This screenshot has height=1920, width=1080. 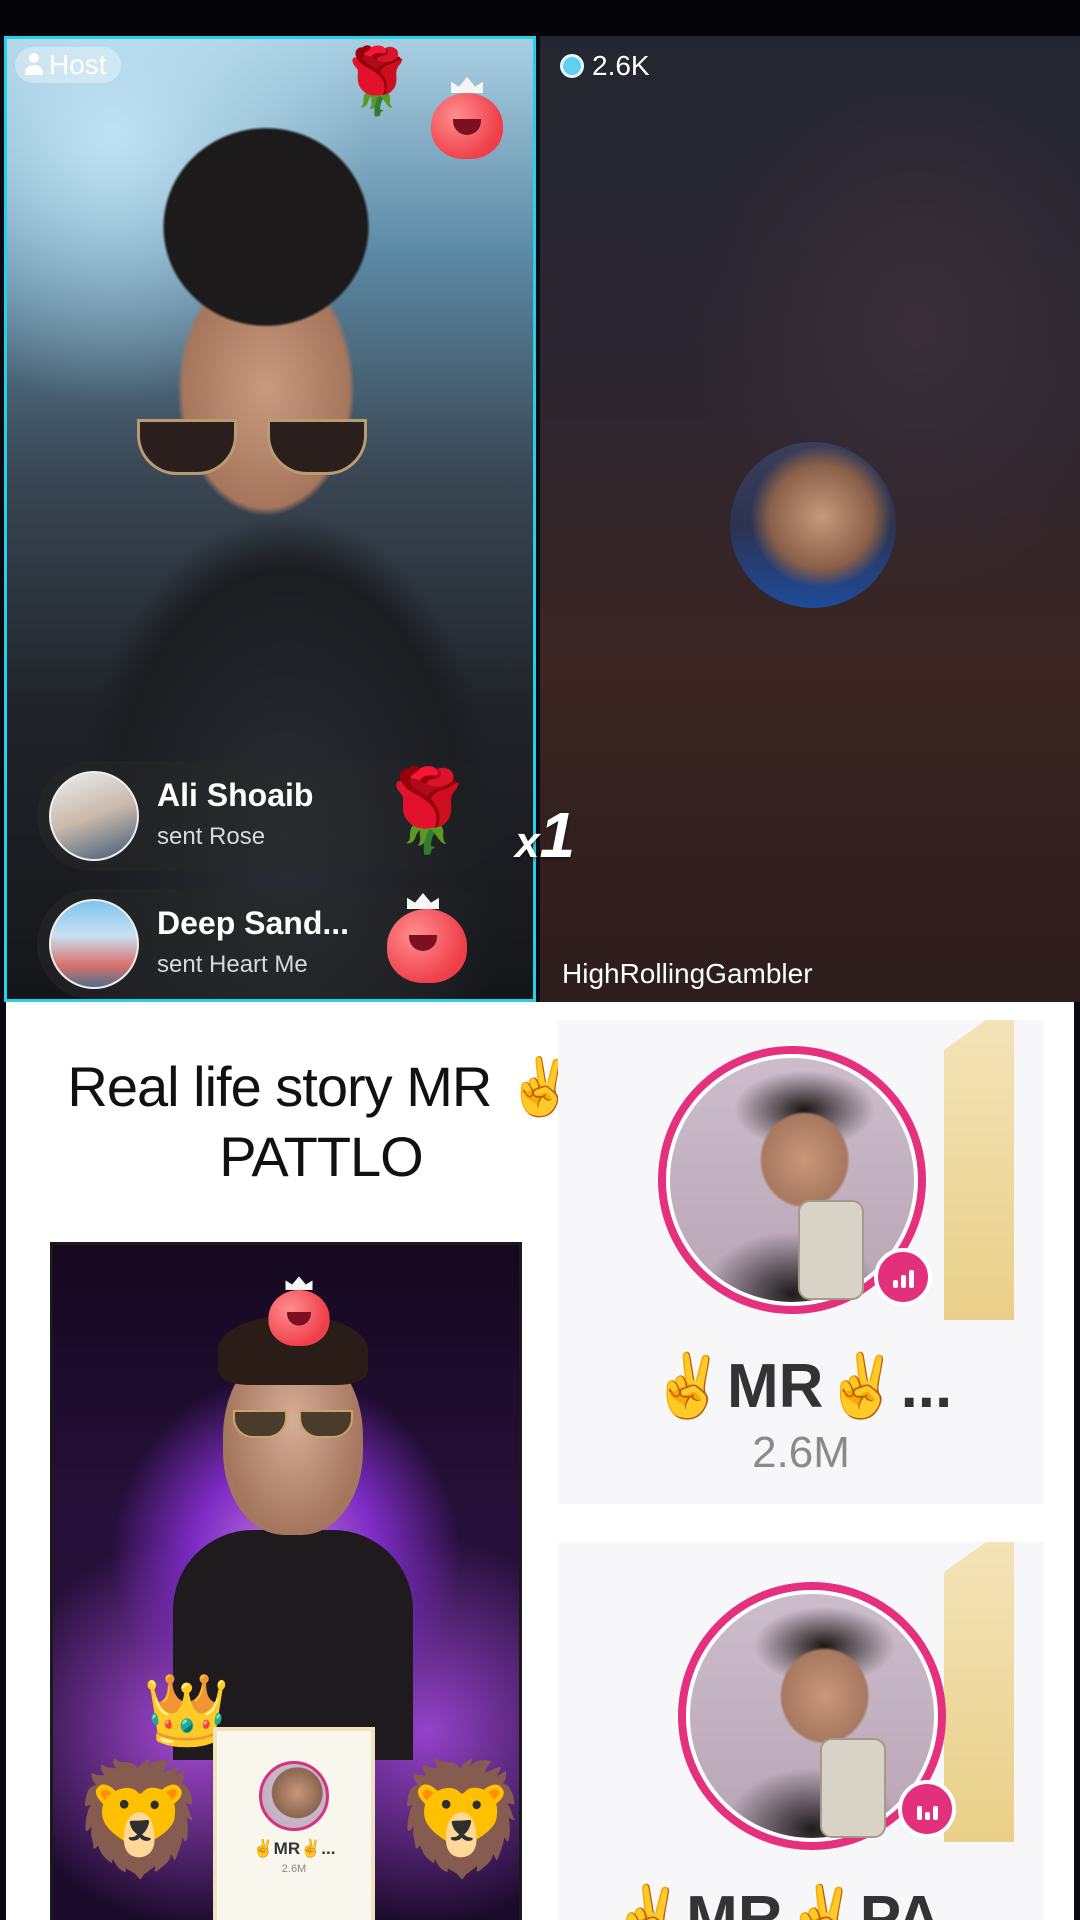 I want to click on opponent-name: HighRollingGambler, so click(x=687, y=974).